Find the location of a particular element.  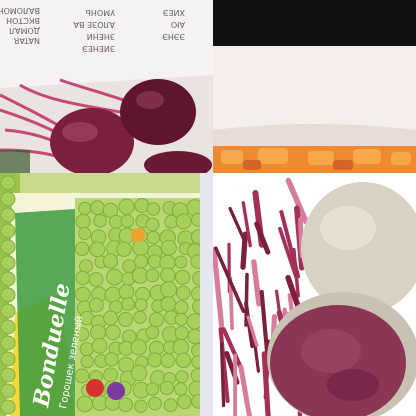

badge-orange is located at coordinates (138, 235).